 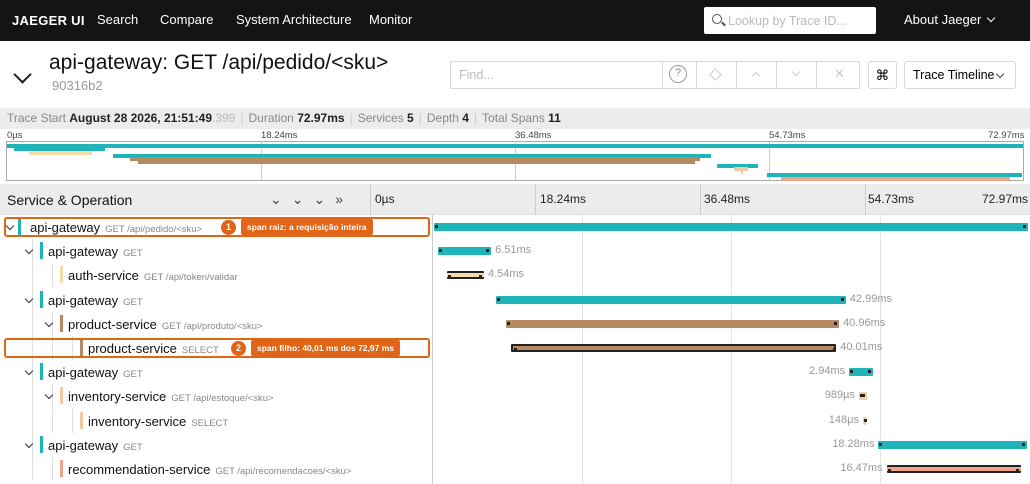 What do you see at coordinates (533, 135) in the screenshot?
I see `minimap-tick-2: 36.48ms` at bounding box center [533, 135].